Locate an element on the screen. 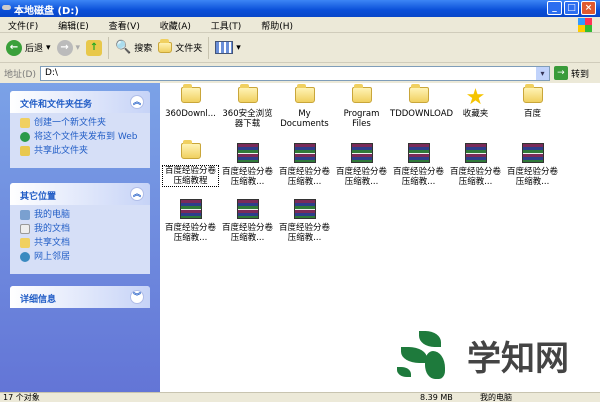 The height and width of the screenshot is (403, 600). back-label: 后退 is located at coordinates (34, 49).